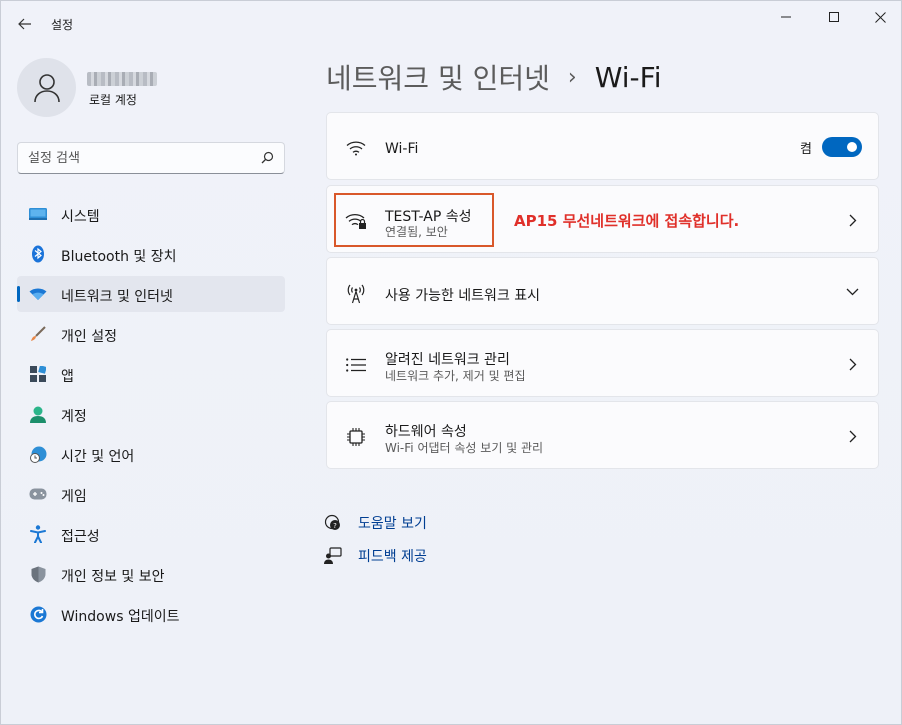 Image resolution: width=902 pixels, height=725 pixels. Describe the element at coordinates (602, 291) in the screenshot. I see `available-networks-card: 사용 가능한 네트워크 표시` at that location.